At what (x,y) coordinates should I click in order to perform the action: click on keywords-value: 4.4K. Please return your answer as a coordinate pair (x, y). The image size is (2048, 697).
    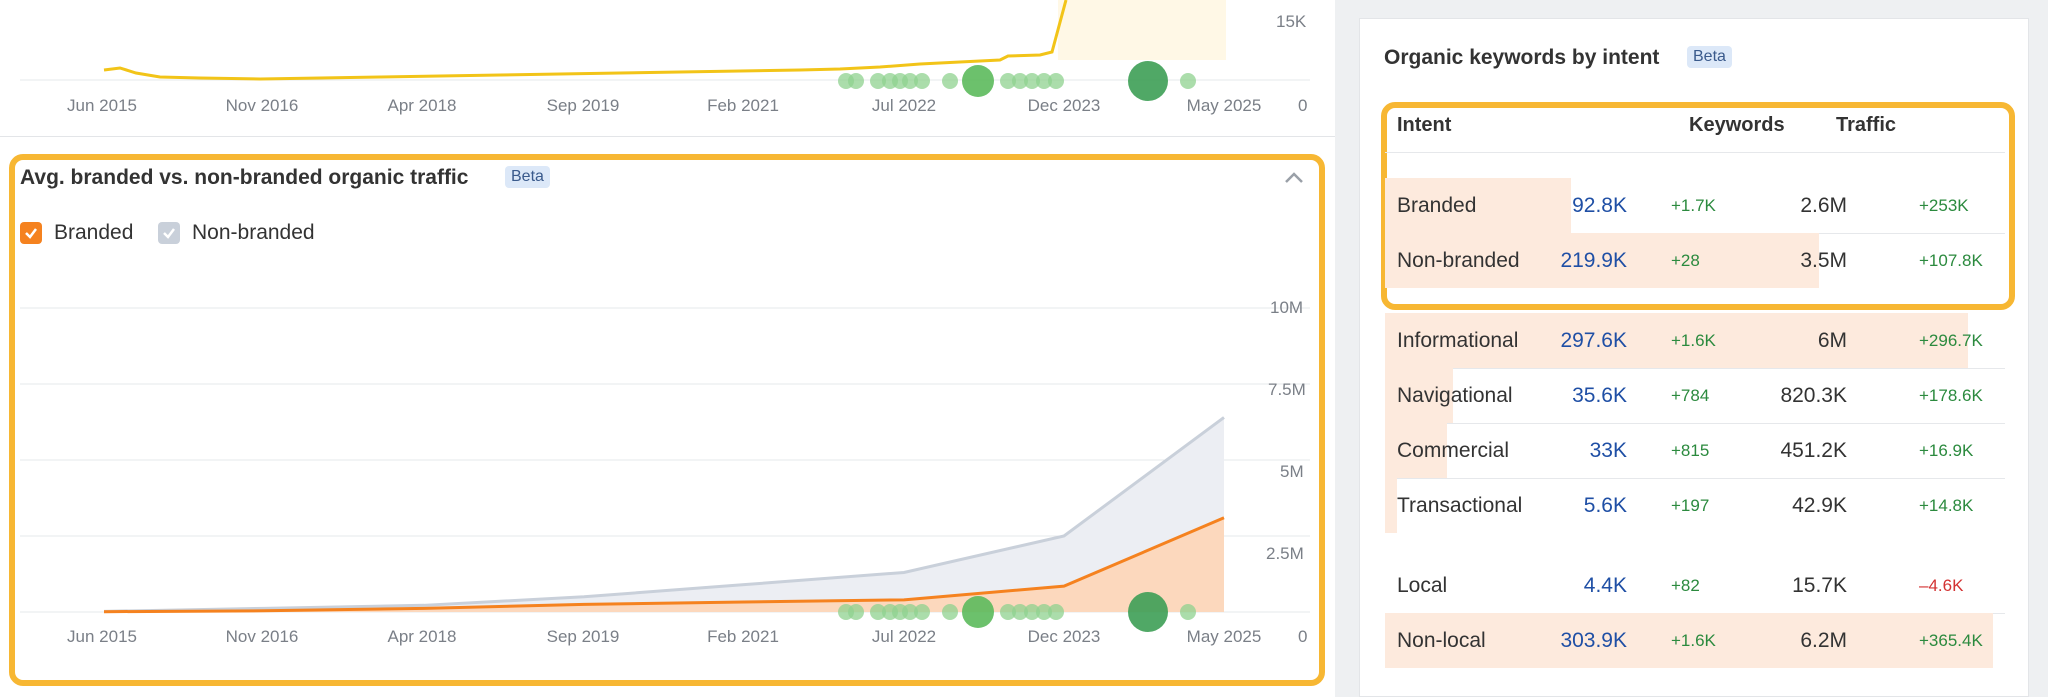
    Looking at the image, I should click on (1605, 586).